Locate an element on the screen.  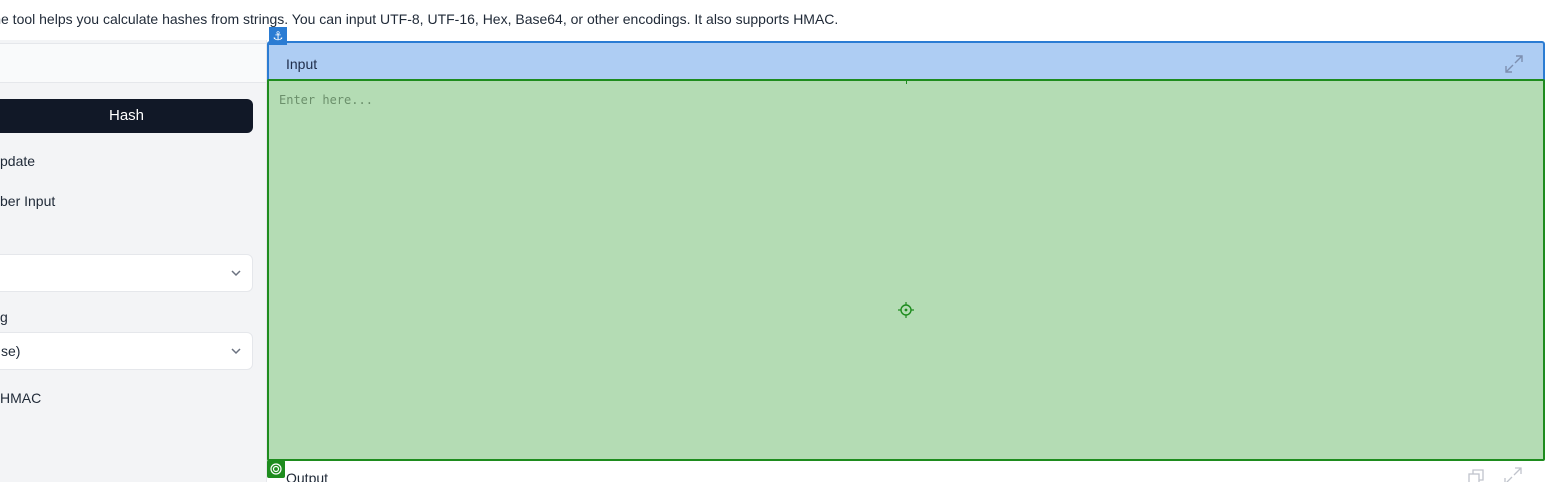
target-icon is located at coordinates (906, 310).